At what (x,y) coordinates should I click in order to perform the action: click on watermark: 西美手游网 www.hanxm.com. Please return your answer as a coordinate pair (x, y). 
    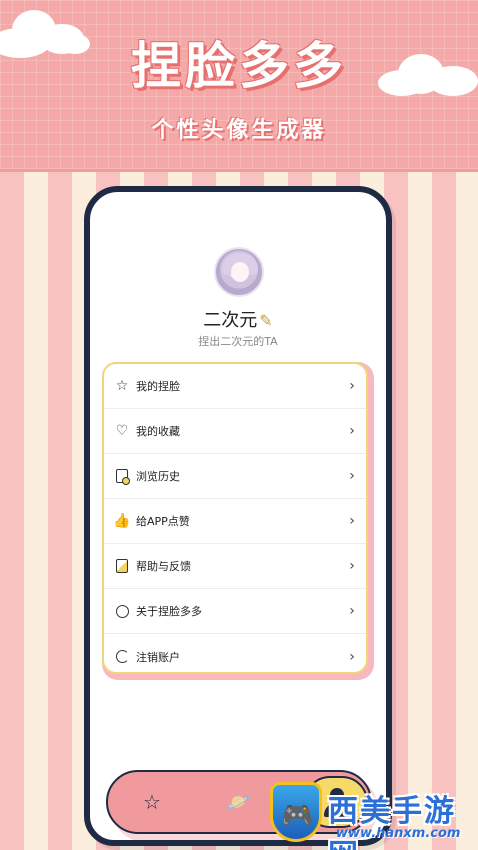
    Looking at the image, I should click on (373, 816).